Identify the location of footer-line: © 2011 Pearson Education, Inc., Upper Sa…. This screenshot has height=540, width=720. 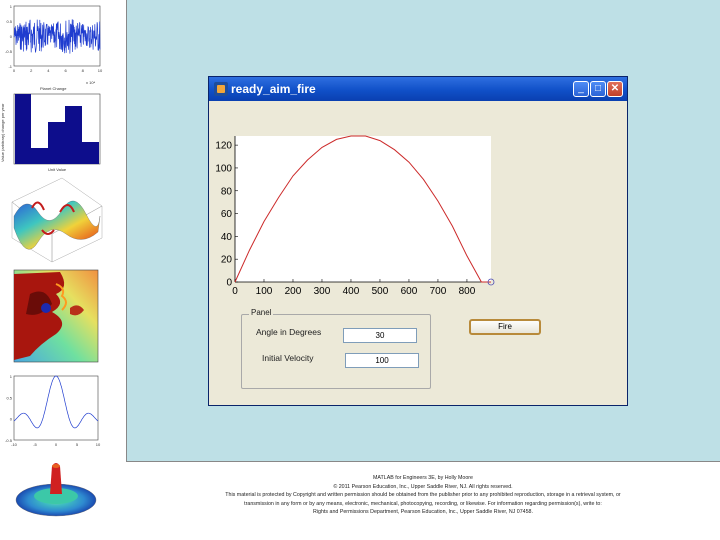
(423, 486).